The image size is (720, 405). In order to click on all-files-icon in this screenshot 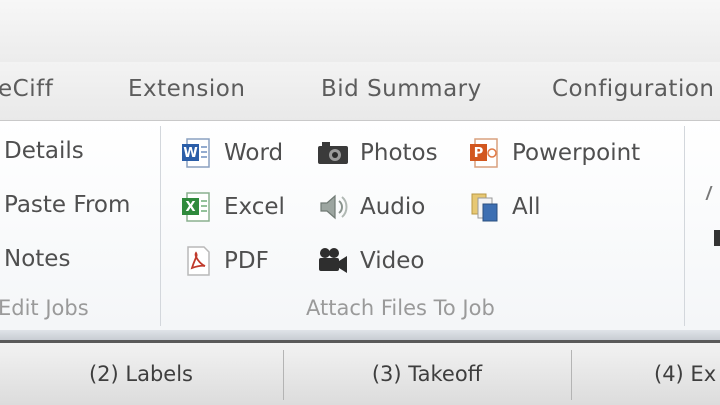, I will do `click(485, 207)`.